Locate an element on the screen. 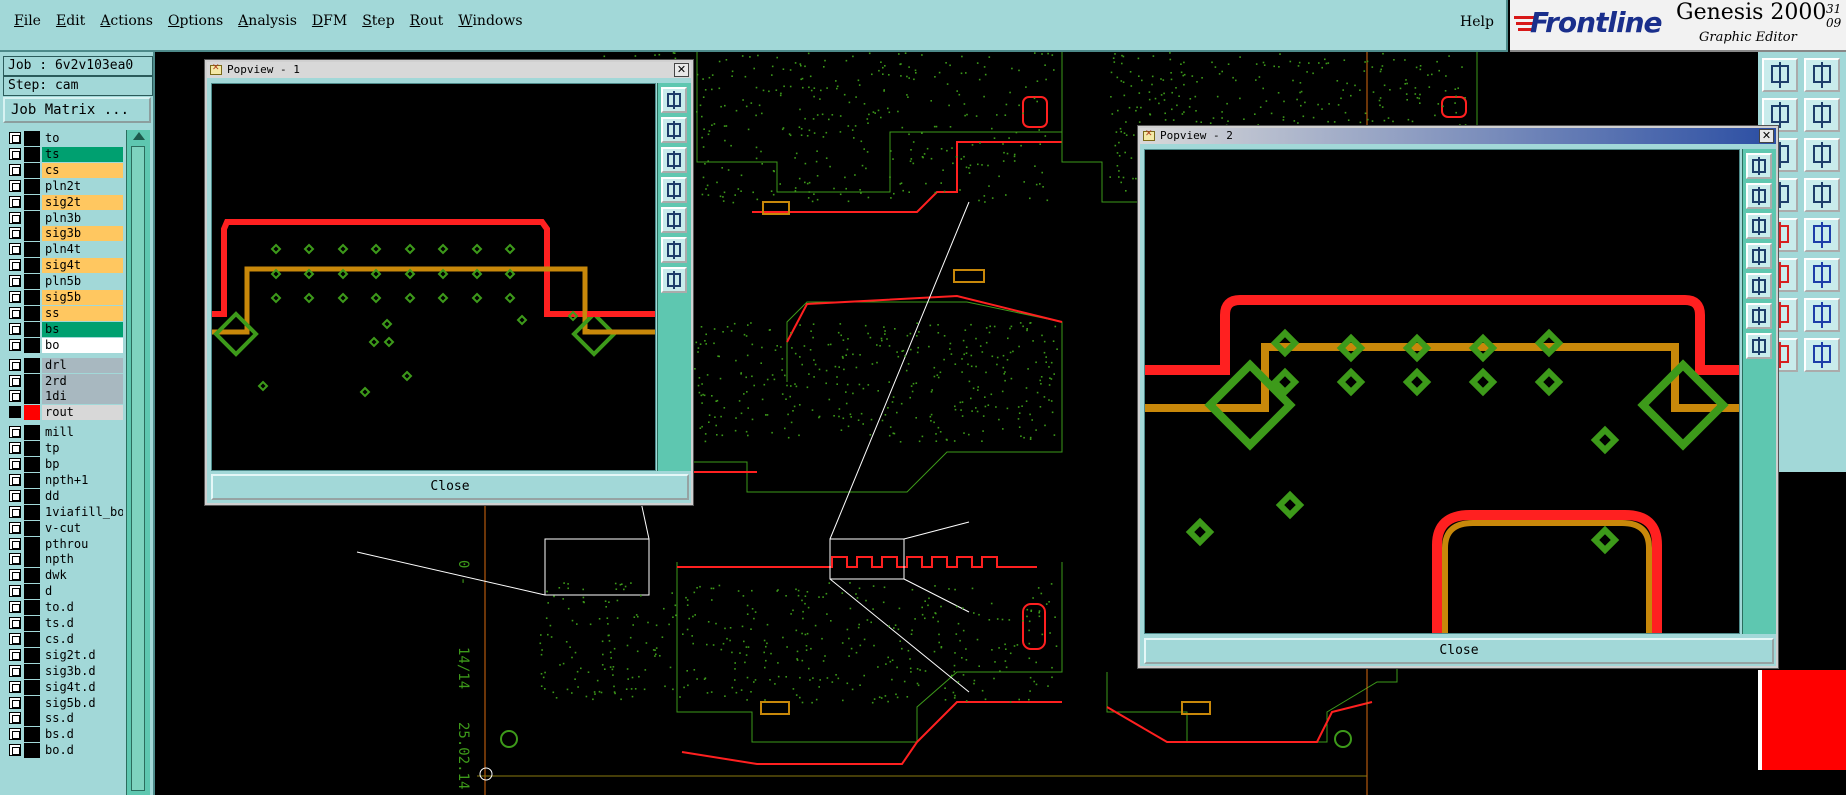 Image resolution: width=1846 pixels, height=795 pixels. popview-1-close-button: Close is located at coordinates (450, 487).